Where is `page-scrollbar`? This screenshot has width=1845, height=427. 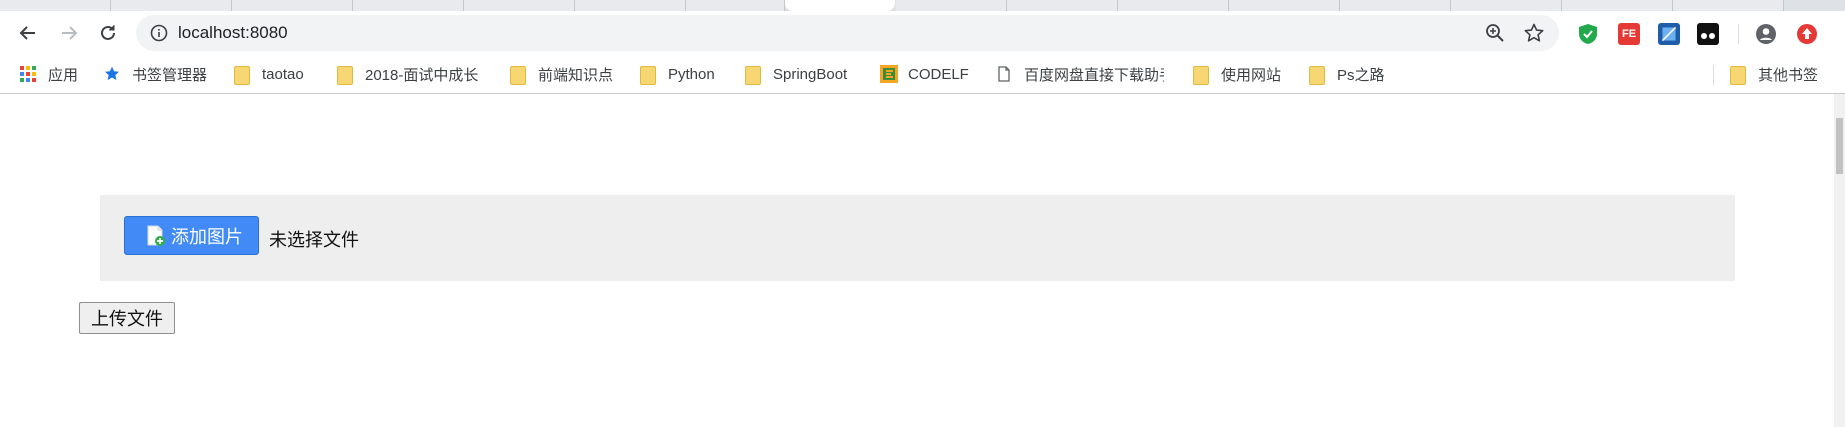 page-scrollbar is located at coordinates (1839, 260).